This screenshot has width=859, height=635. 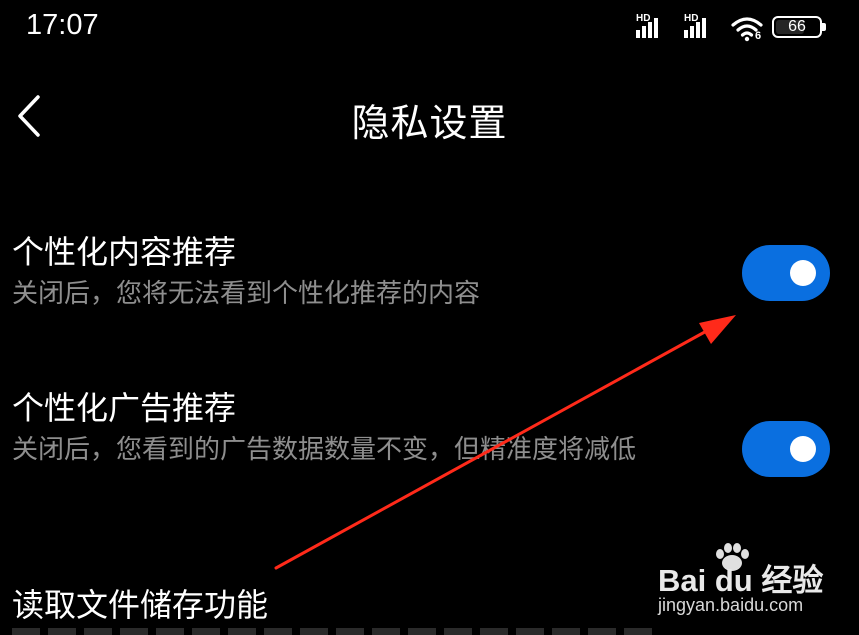 What do you see at coordinates (332, 631) in the screenshot?
I see `cropped-description-text` at bounding box center [332, 631].